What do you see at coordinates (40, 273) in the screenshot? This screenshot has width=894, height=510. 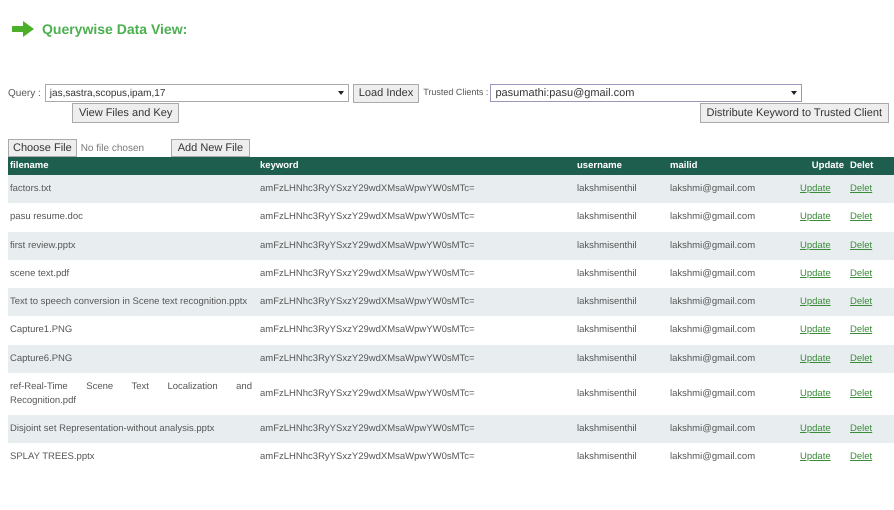 I see `filename-cell: scene text.pdf` at bounding box center [40, 273].